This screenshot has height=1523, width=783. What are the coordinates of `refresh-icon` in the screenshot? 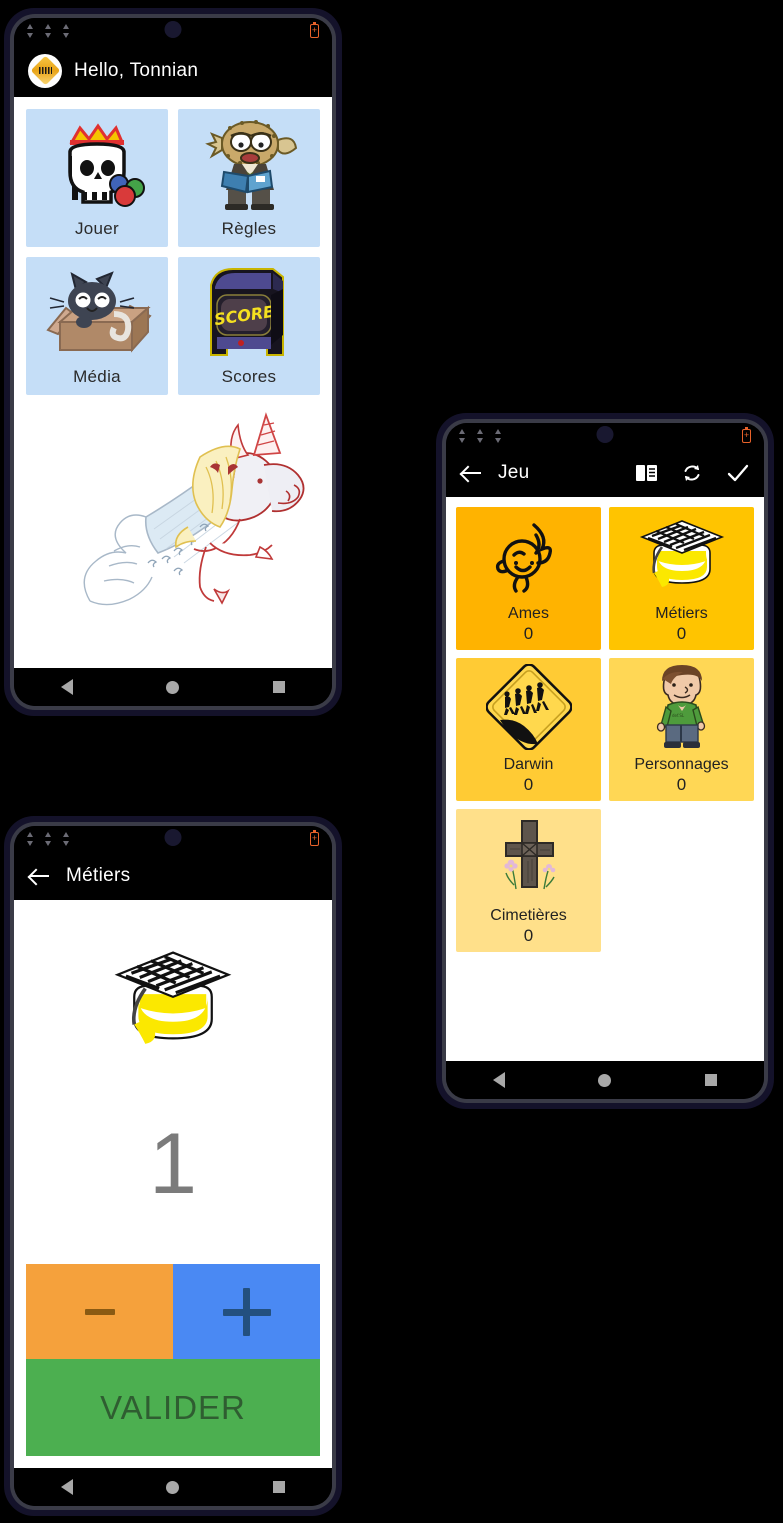 It's located at (692, 473).